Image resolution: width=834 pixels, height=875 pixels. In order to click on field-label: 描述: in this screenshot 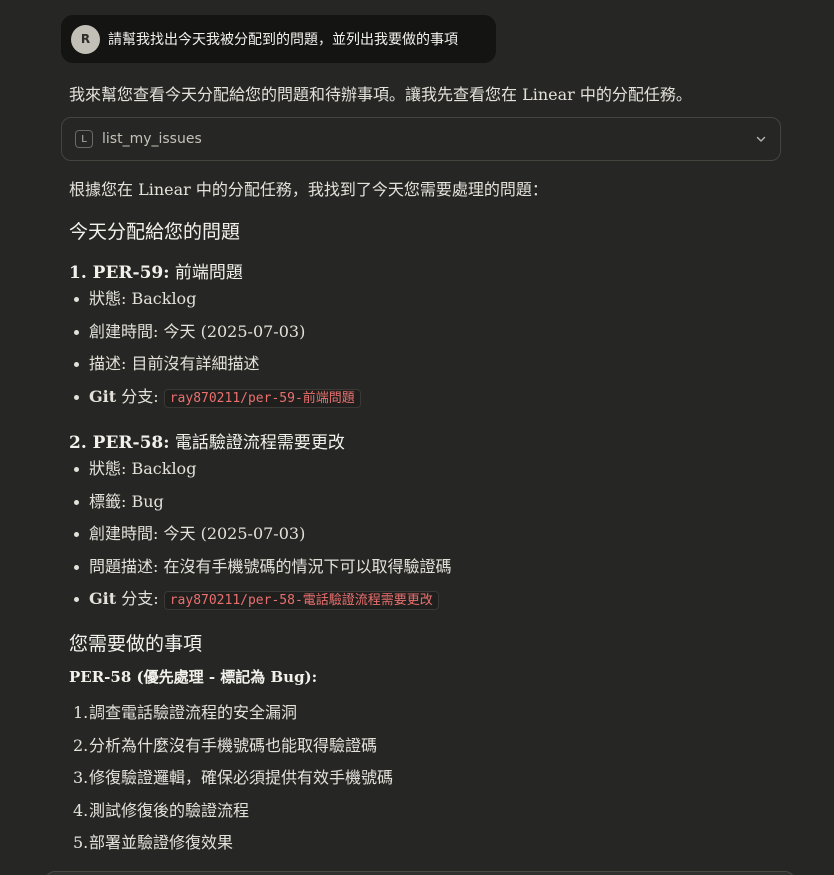, I will do `click(110, 363)`.